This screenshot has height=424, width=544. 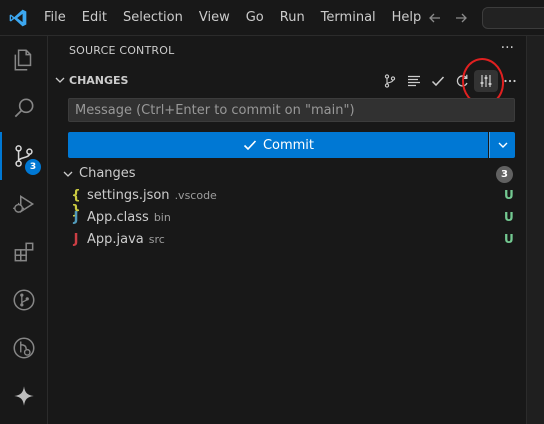 What do you see at coordinates (24, 252) in the screenshot?
I see `extensions-icon` at bounding box center [24, 252].